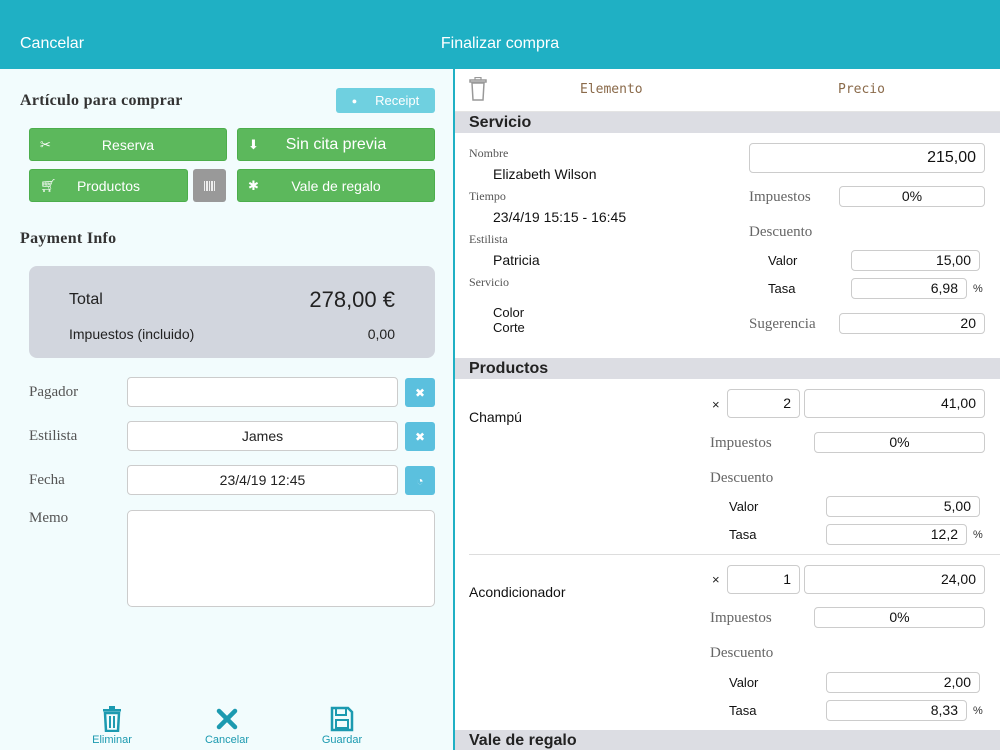  Describe the element at coordinates (49, 518) in the screenshot. I see `memo-label: Memo` at that location.